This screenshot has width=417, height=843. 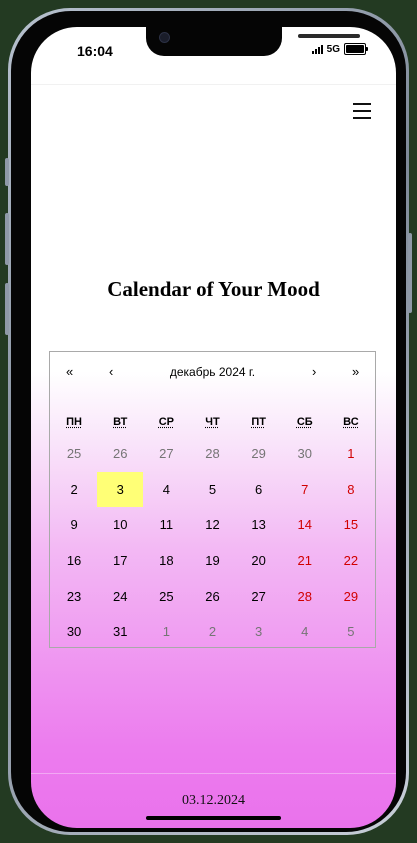 I want to click on calendar-navigation: декабрь 2024 г. « ‹ › », so click(x=212, y=372).